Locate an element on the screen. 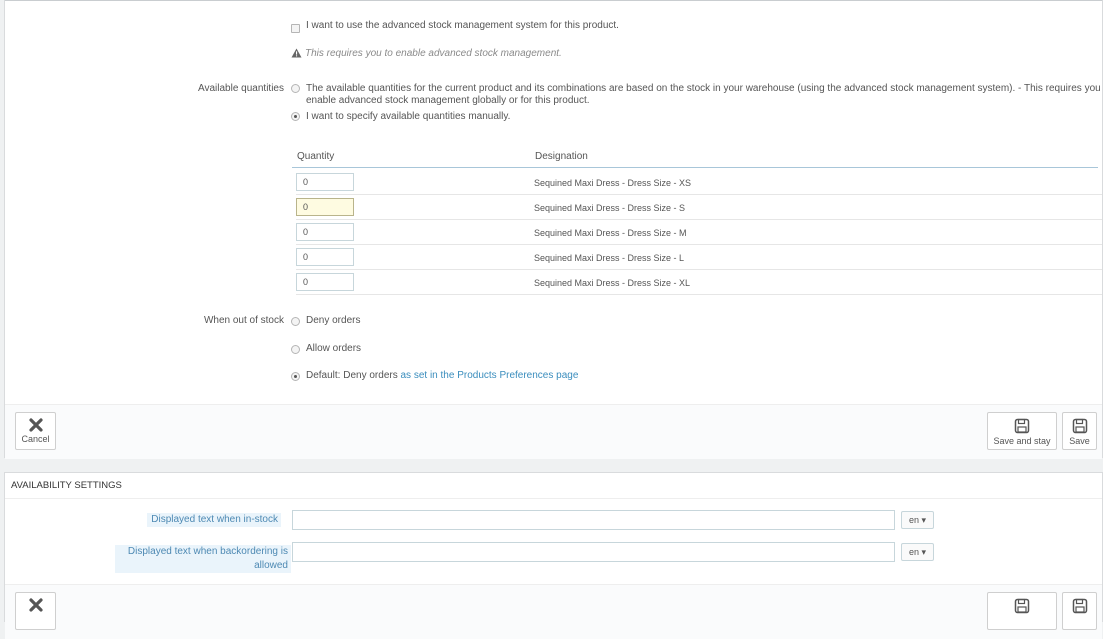 The image size is (1103, 639). save-and-stay-button: Save and stay is located at coordinates (1022, 431).